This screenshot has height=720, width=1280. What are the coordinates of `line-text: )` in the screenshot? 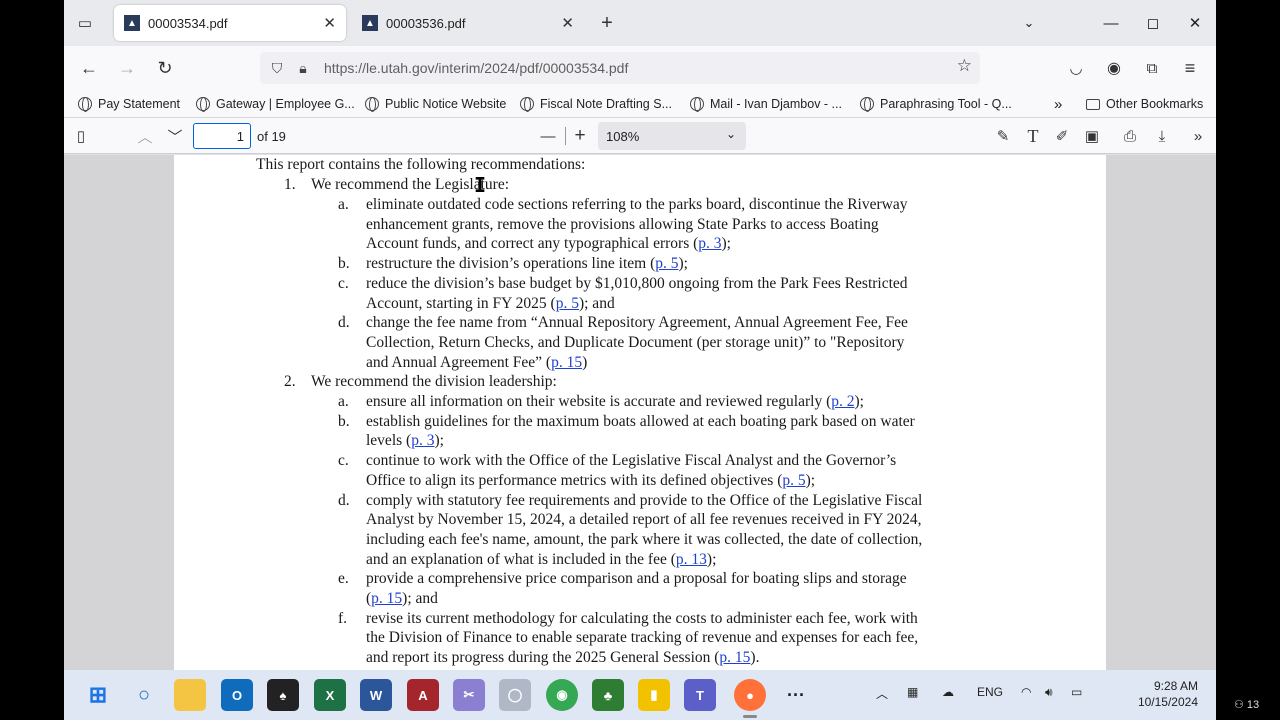 It's located at (585, 362).